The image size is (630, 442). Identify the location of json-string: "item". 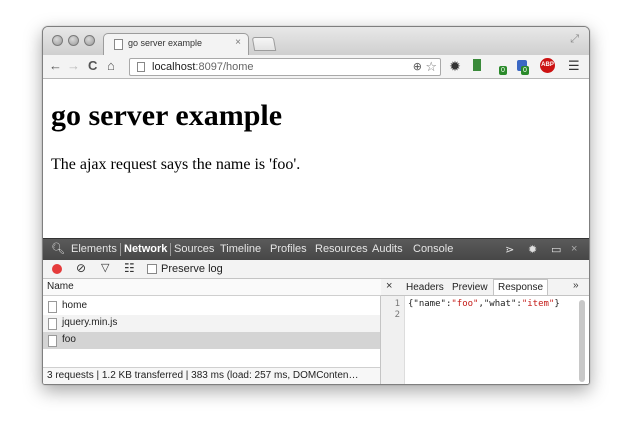
(538, 304).